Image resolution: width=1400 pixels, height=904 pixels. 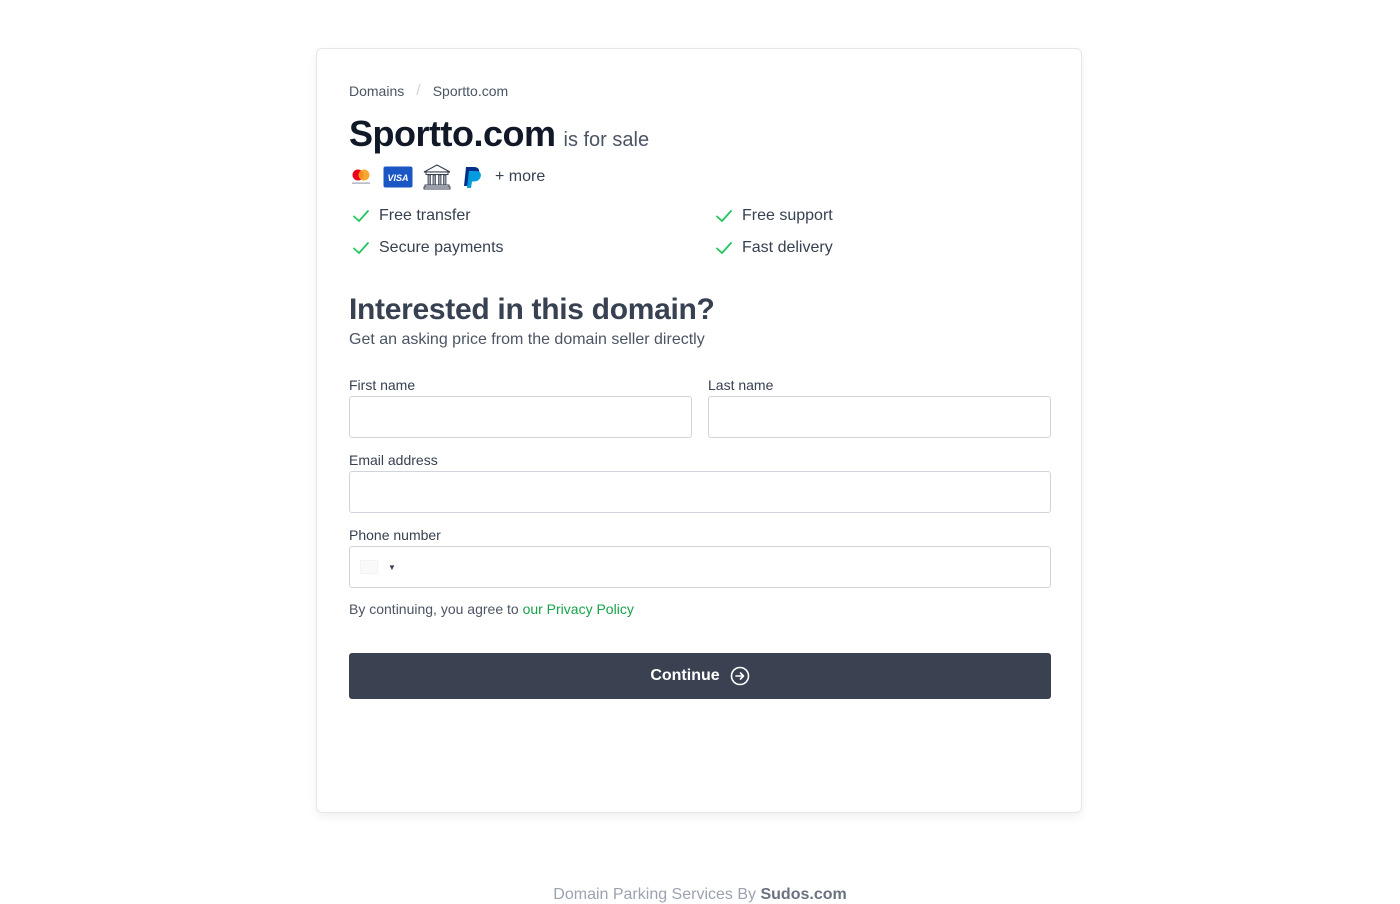 I want to click on last-name-group: Last name, so click(x=879, y=406).